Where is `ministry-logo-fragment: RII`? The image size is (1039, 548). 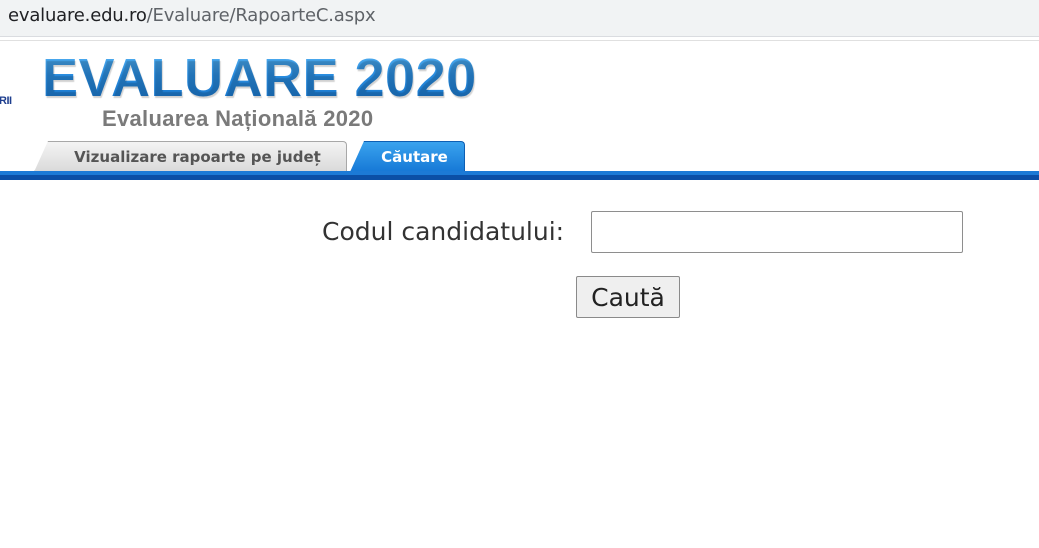 ministry-logo-fragment: RII is located at coordinates (6, 101).